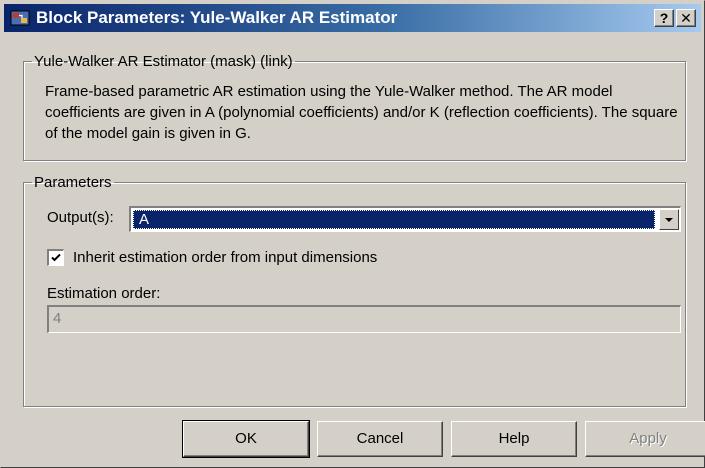 This screenshot has height=468, width=705. I want to click on close-button: ✕, so click(686, 18).